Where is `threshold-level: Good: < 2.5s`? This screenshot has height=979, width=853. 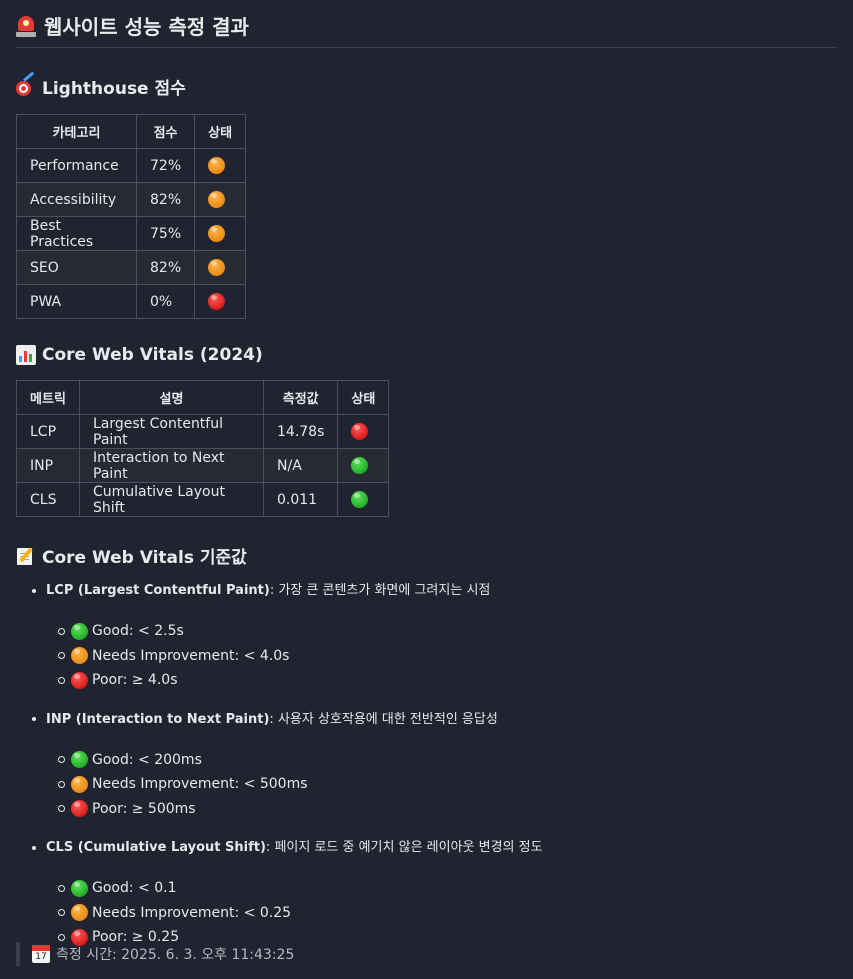
threshold-level: Good: < 2.5s is located at coordinates (447, 631).